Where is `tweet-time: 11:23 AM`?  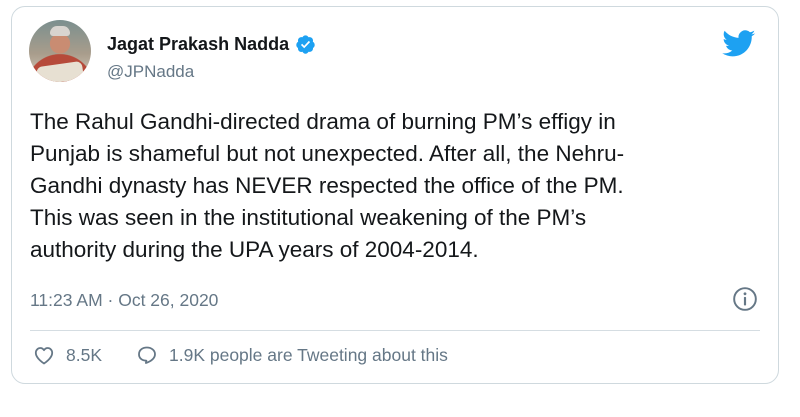 tweet-time: 11:23 AM is located at coordinates (66, 300).